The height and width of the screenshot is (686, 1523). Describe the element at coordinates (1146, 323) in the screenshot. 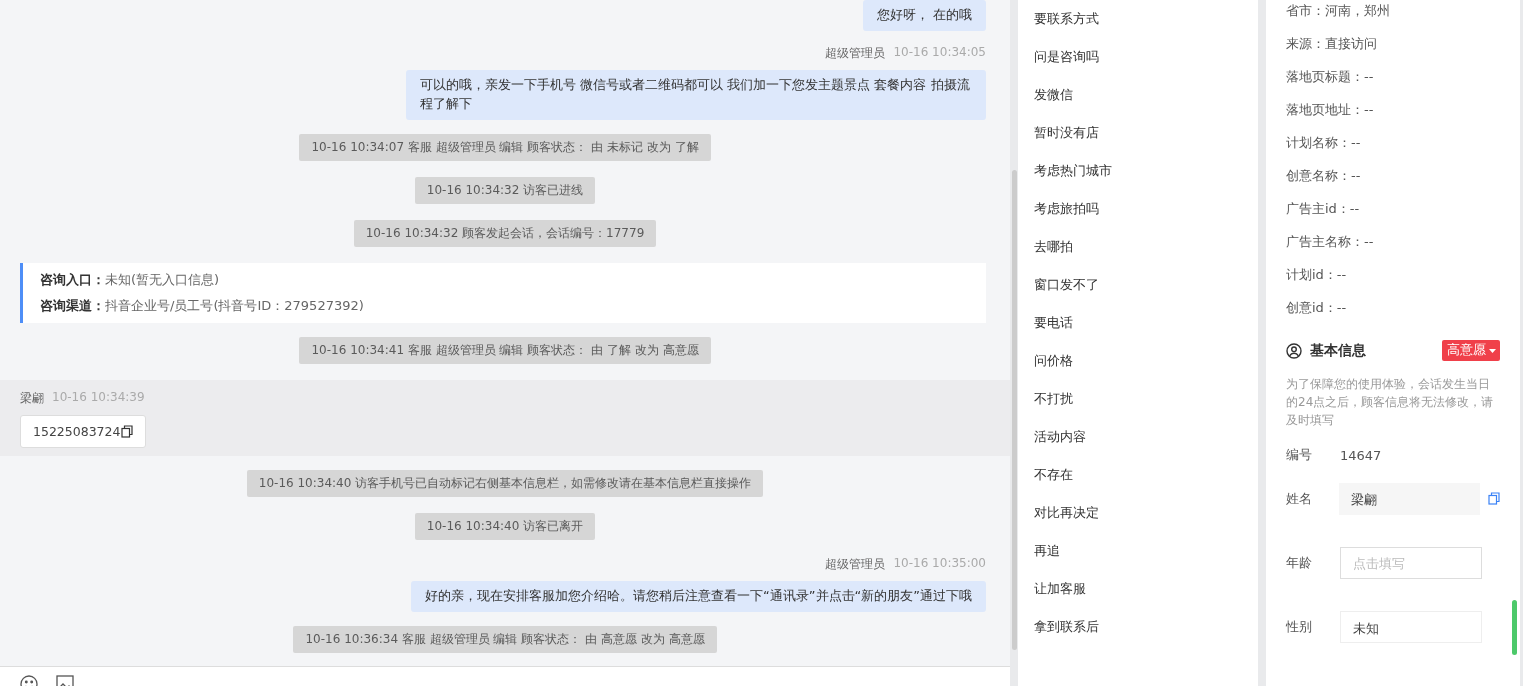

I see `quick-reply-item: 要电话` at that location.